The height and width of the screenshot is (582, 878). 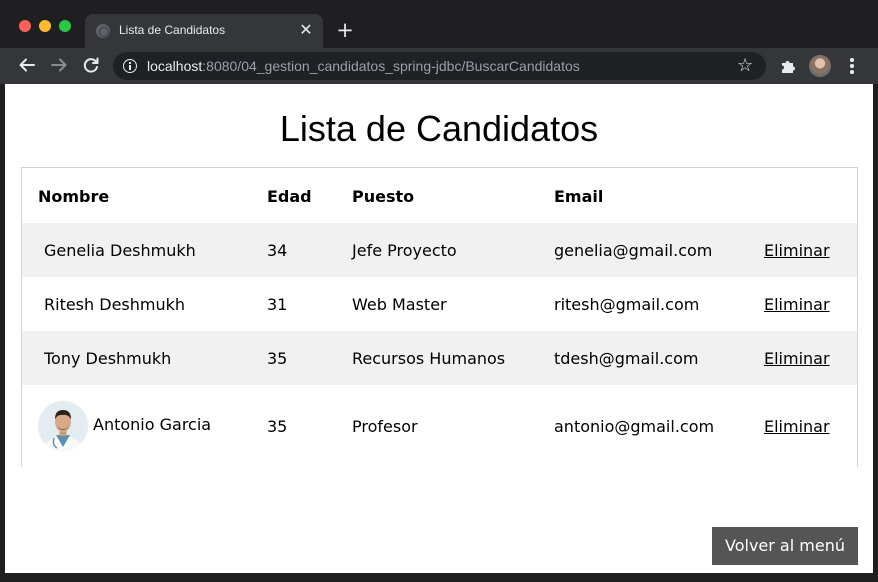 I want to click on header-name: Nombre, so click(x=74, y=196).